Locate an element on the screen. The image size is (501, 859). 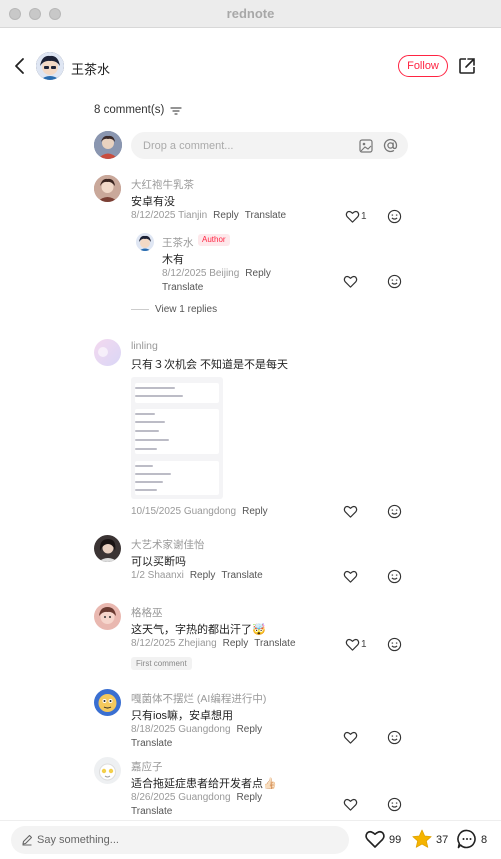
comment-text: 安卓有没 is located at coordinates (153, 202).